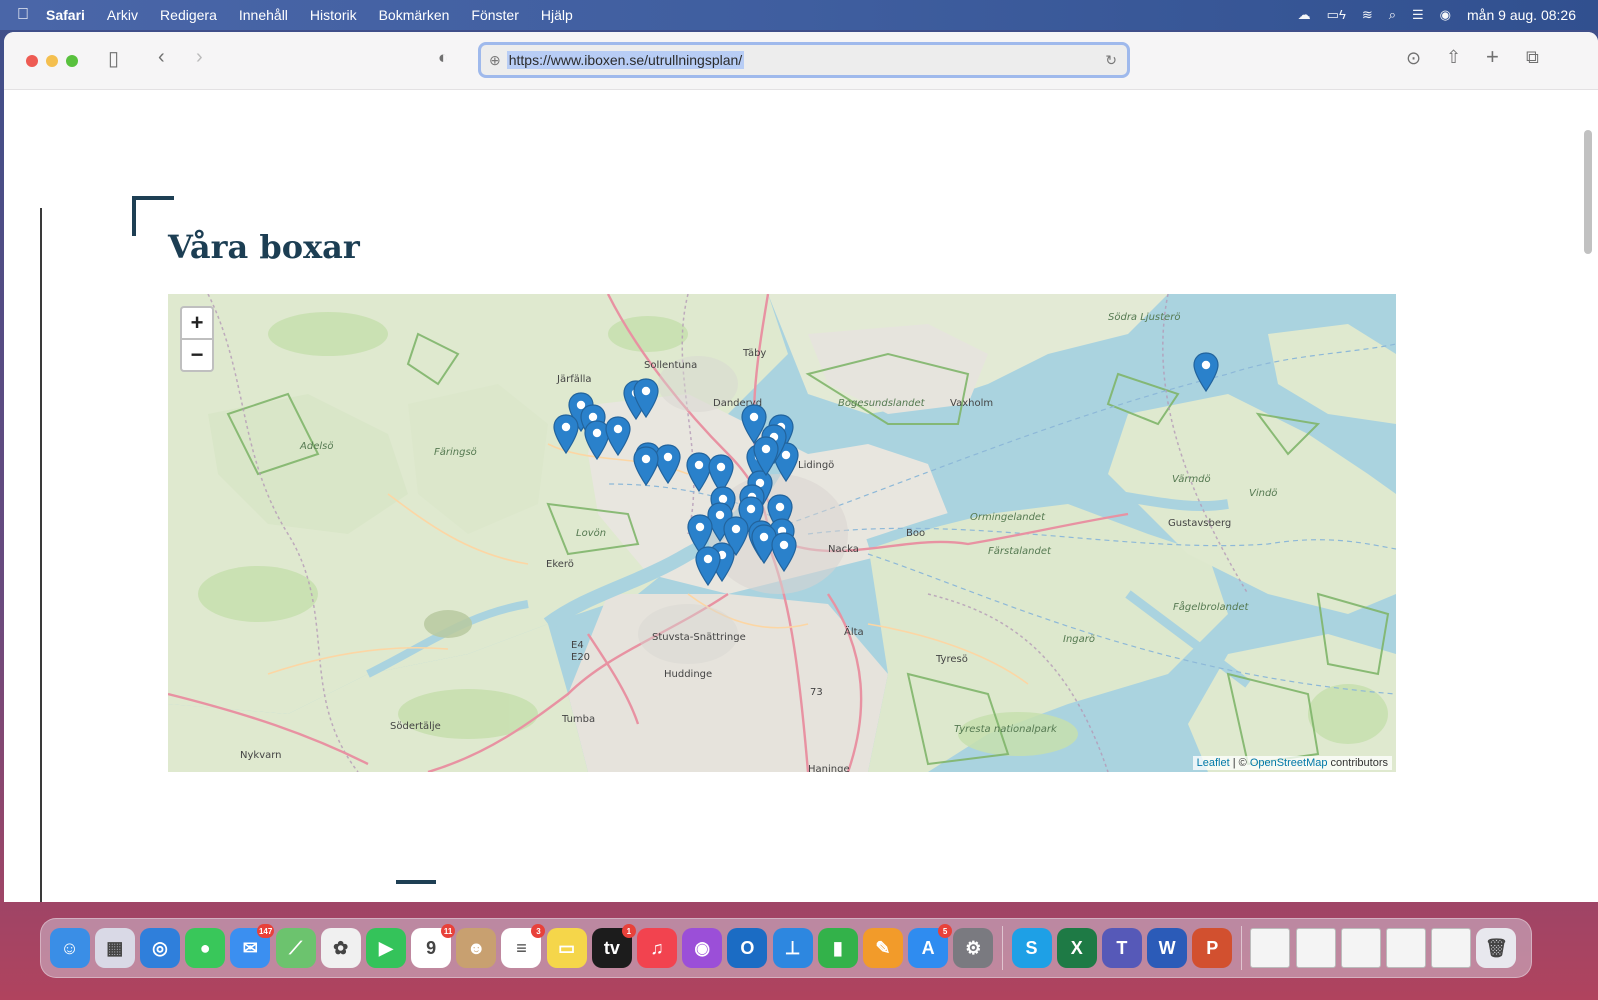 The height and width of the screenshot is (1000, 1598). Describe the element at coordinates (945, 931) in the screenshot. I see `notification-badge: 5` at that location.